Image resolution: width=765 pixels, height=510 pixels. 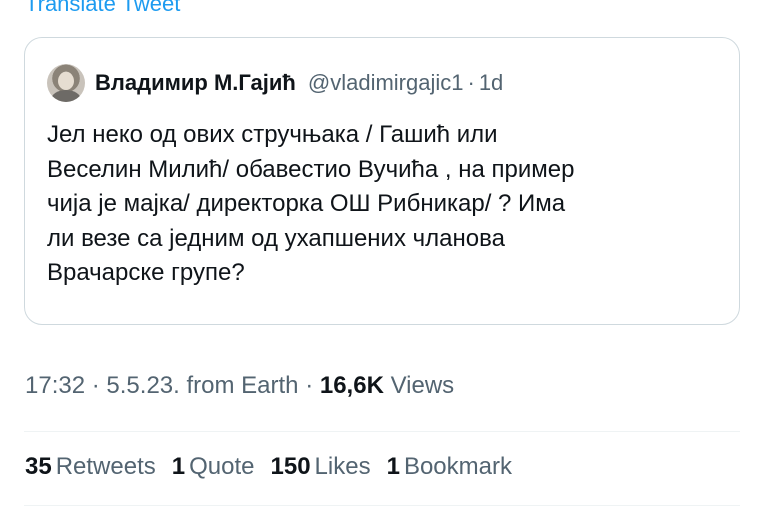 I want to click on bookmarks-label: Bookmark, so click(x=457, y=466).